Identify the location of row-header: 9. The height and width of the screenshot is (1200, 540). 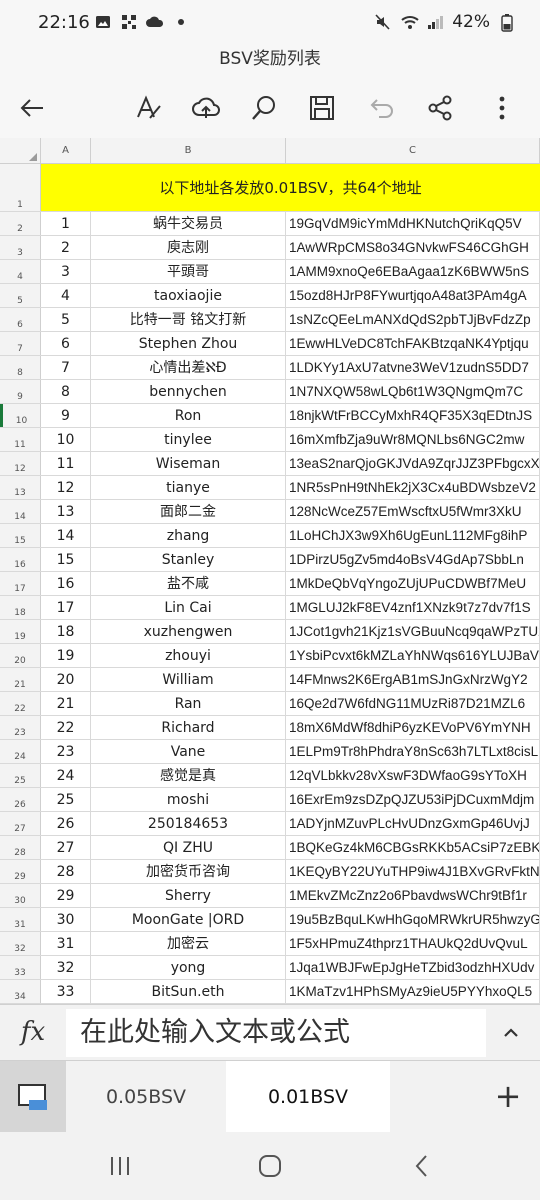
(20, 391).